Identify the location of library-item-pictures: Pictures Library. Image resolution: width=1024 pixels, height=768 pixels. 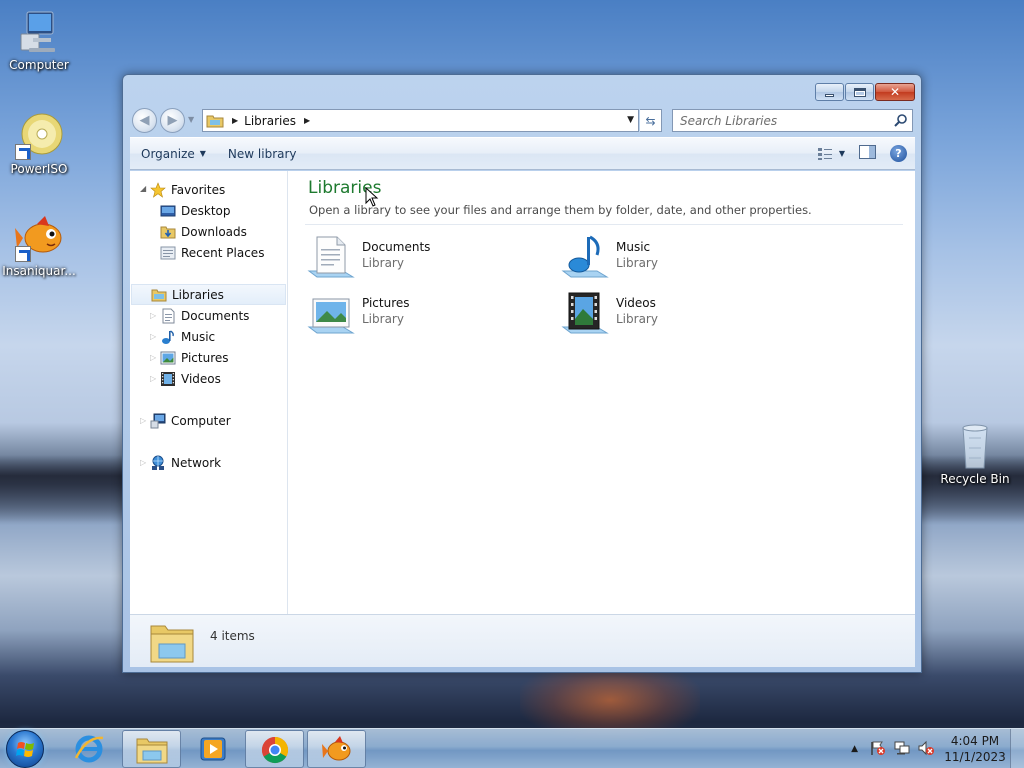
(422, 314).